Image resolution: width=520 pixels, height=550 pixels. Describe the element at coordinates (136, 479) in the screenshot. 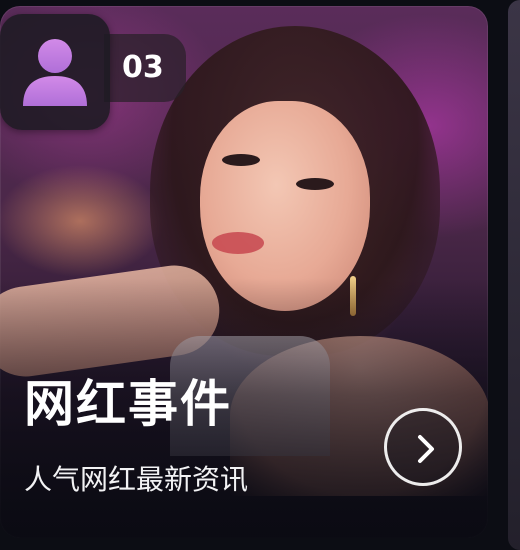

I see `card-subtitle: 人气网红最新资讯` at that location.